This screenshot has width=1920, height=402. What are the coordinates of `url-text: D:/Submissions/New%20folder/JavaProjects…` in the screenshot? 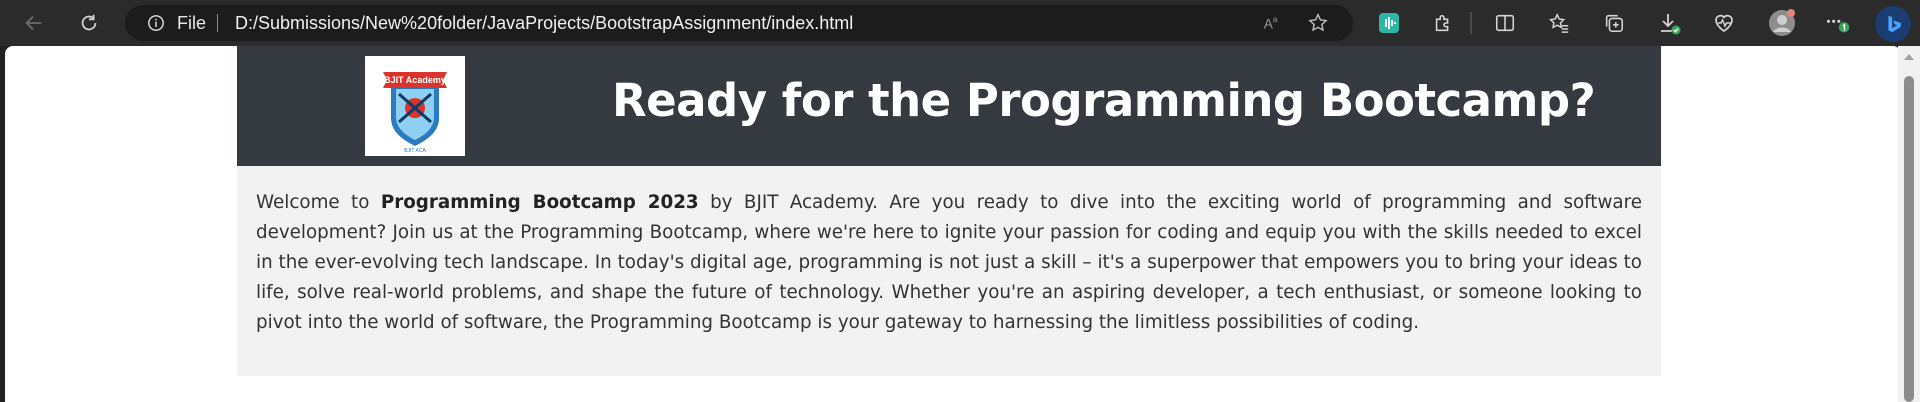 It's located at (544, 23).